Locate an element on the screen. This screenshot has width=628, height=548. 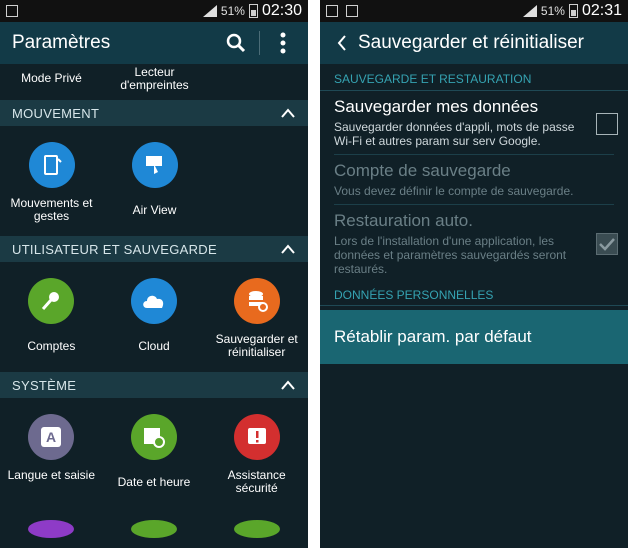
factory-reset-button: Rétablir param. par défaut is located at coordinates (474, 337).